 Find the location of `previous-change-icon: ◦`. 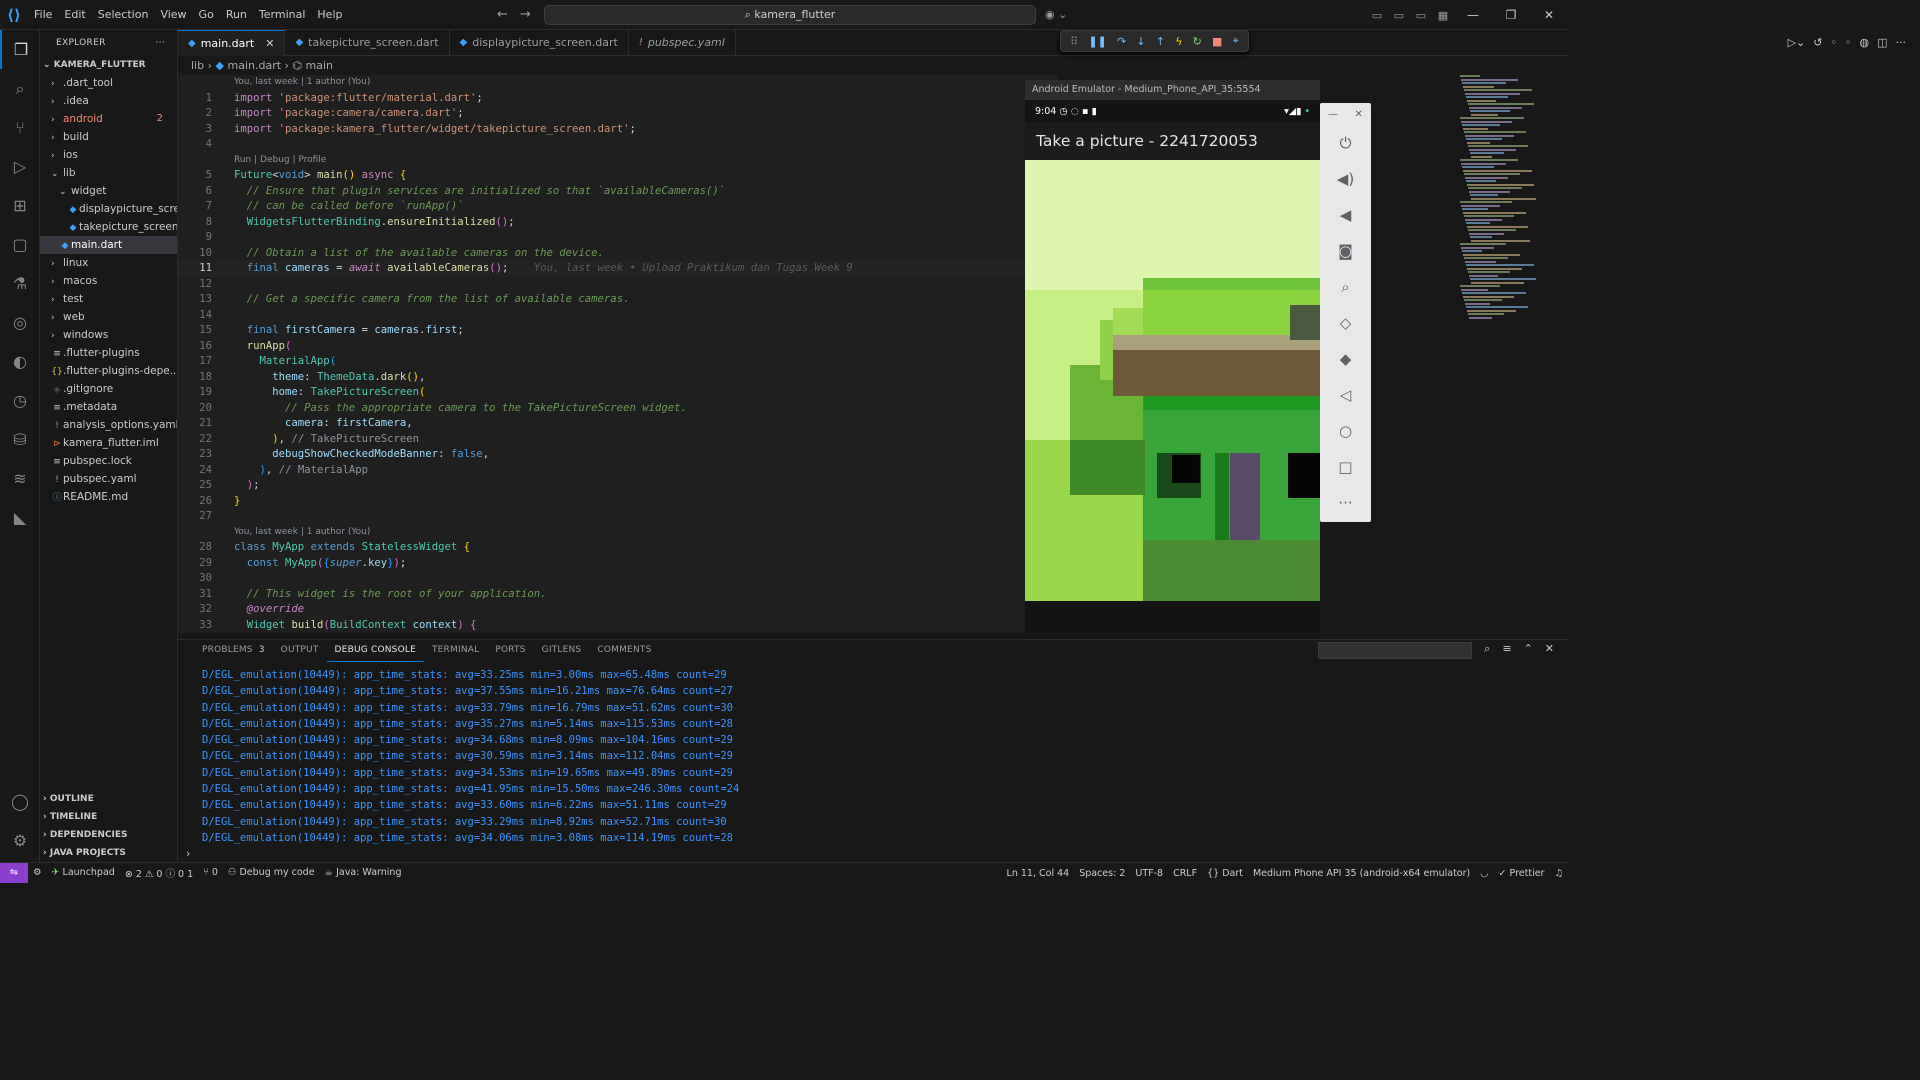

previous-change-icon: ◦ is located at coordinates (1833, 42).